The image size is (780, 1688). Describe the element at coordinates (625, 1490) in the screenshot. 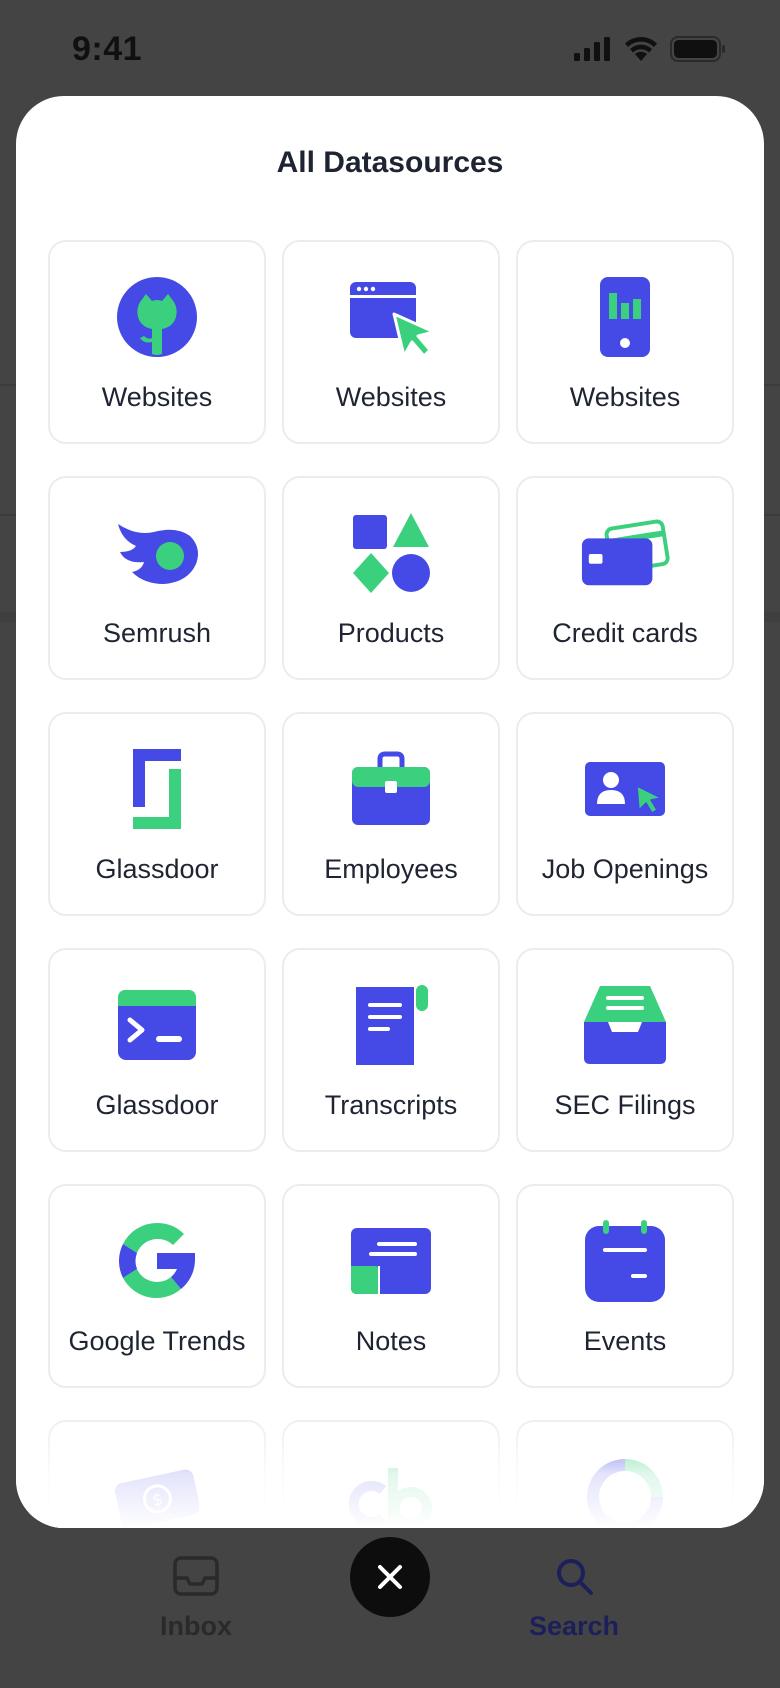

I see `donut-icon` at that location.